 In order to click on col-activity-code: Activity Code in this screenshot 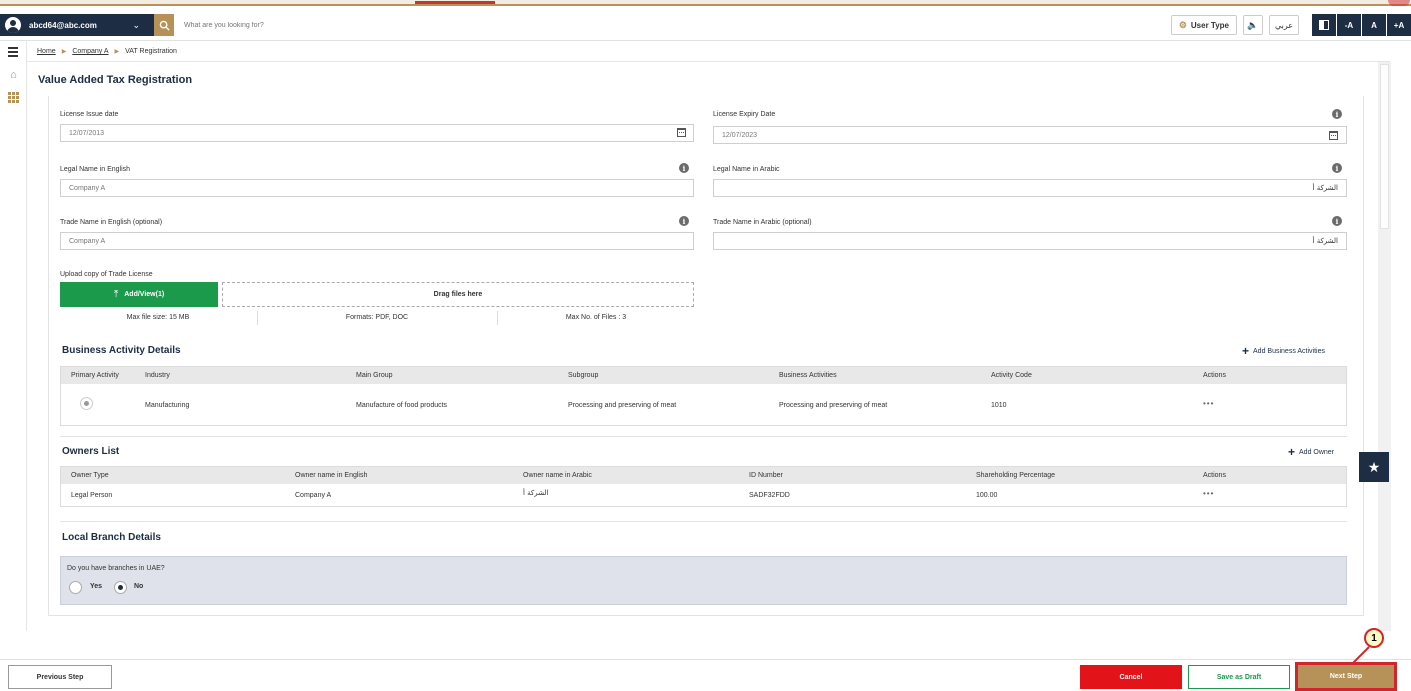, I will do `click(1011, 375)`.